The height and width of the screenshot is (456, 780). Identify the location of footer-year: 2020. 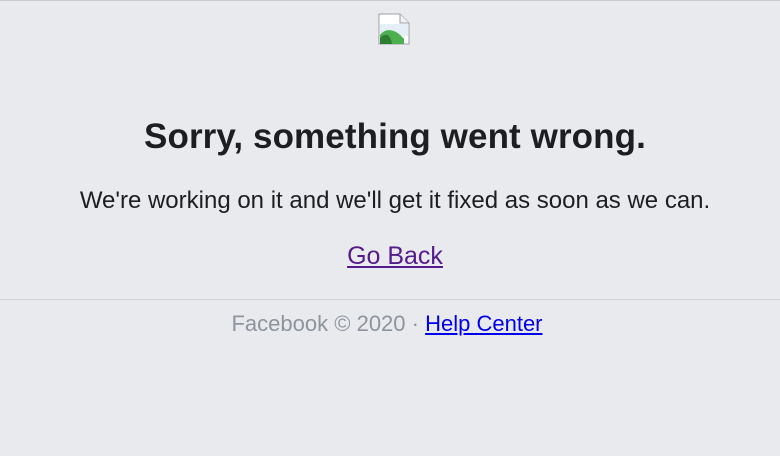
(381, 323).